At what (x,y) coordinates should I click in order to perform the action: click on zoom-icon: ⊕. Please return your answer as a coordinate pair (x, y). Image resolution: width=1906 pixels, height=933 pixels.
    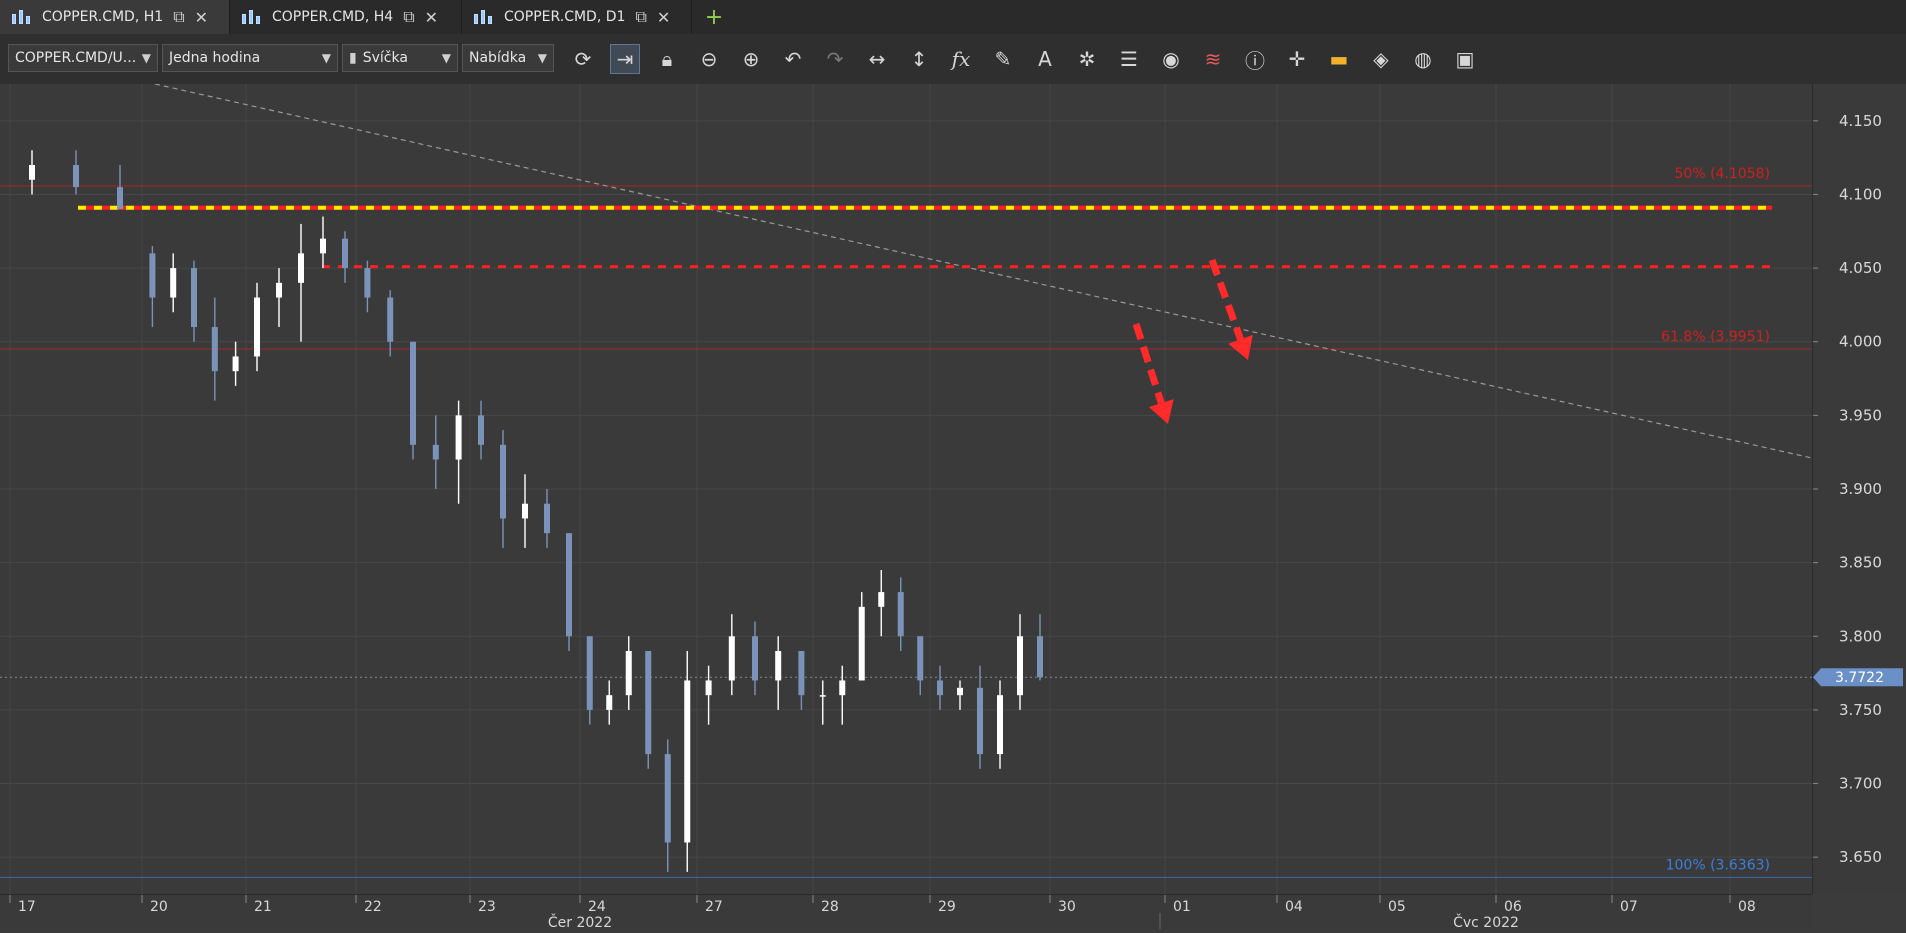
    Looking at the image, I should click on (751, 59).